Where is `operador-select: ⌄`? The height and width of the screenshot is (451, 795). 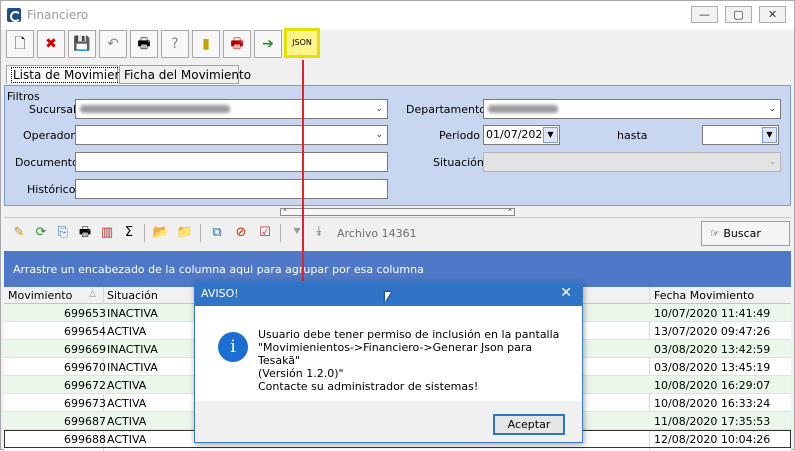 operador-select: ⌄ is located at coordinates (231, 135).